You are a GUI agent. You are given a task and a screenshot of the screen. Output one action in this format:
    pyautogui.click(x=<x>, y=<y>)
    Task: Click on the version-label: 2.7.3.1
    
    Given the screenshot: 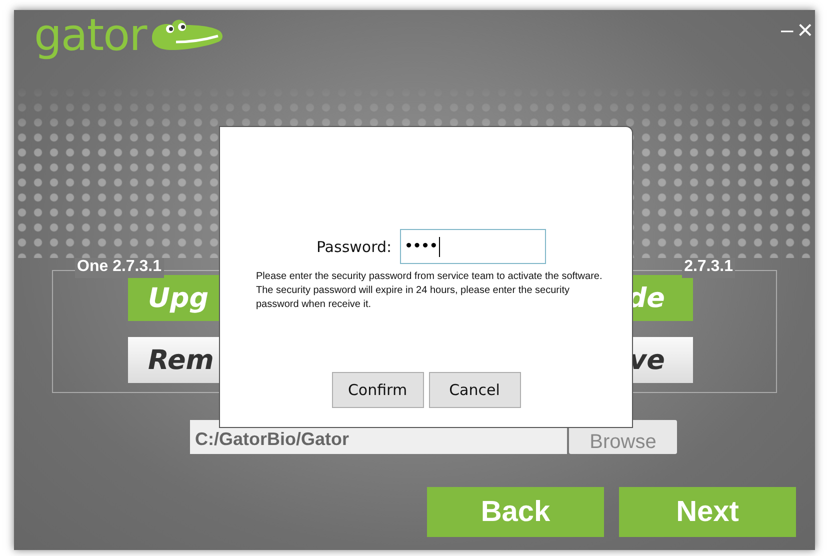 What is the action you would take?
    pyautogui.click(x=708, y=268)
    